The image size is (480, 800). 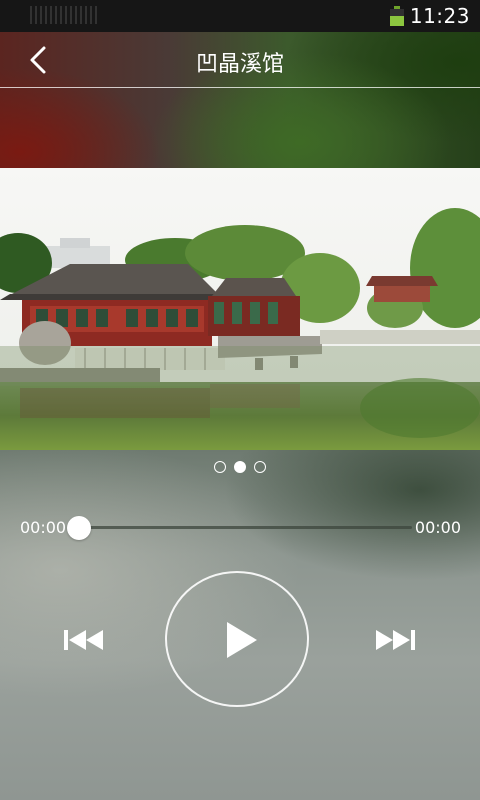 I want to click on play-icon, so click(x=242, y=640).